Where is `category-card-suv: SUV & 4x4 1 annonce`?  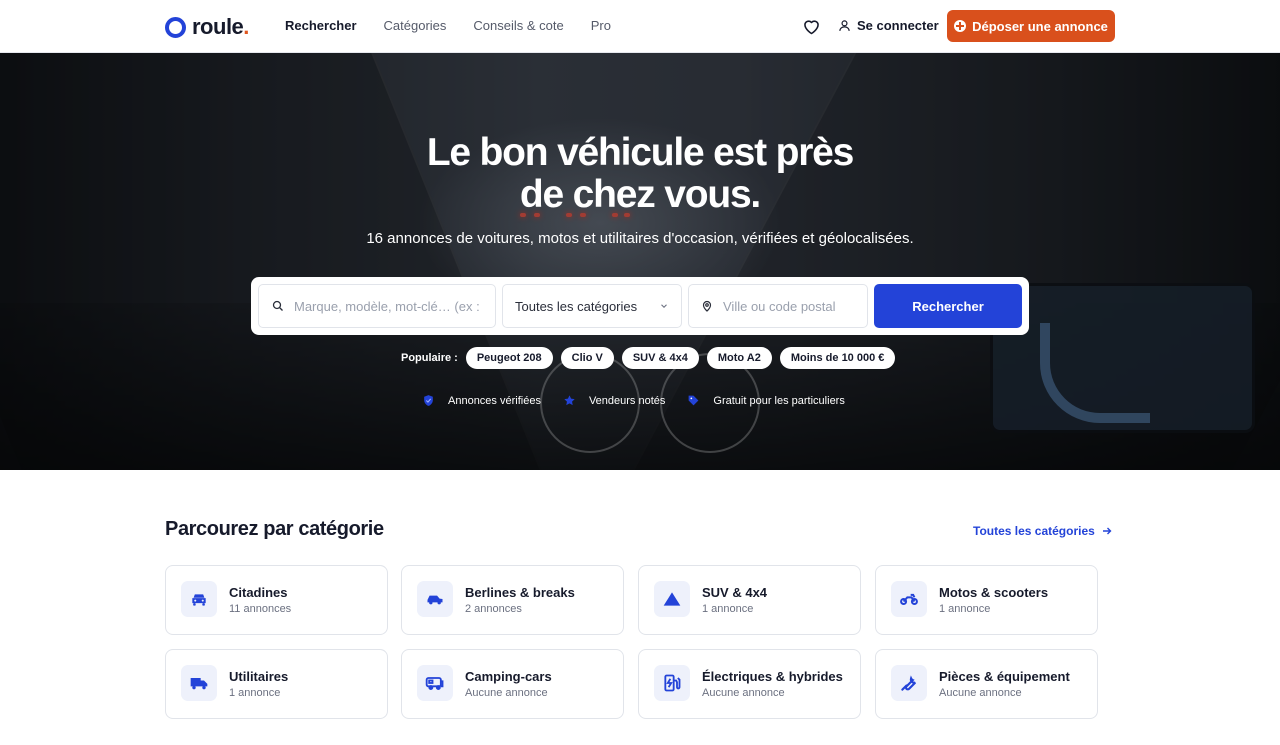
category-card-suv: SUV & 4x4 1 annonce is located at coordinates (749, 600).